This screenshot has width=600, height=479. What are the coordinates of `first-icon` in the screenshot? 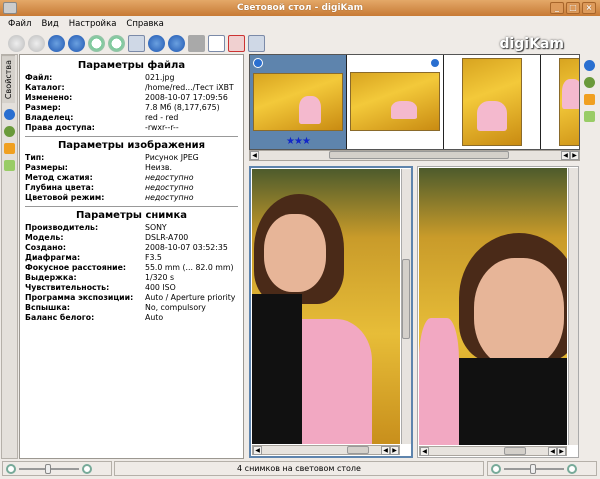 It's located at (16, 43).